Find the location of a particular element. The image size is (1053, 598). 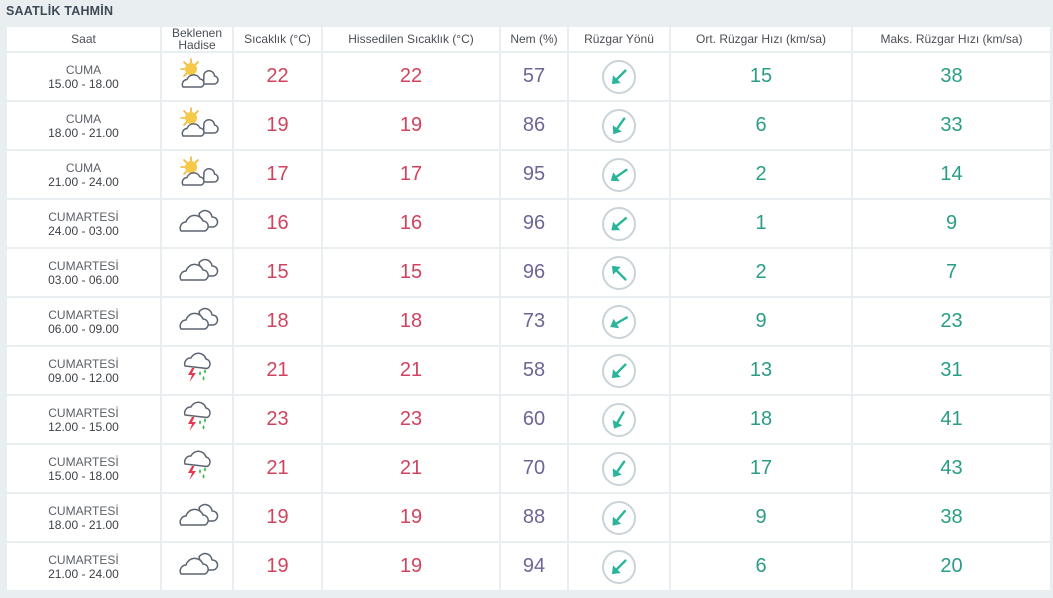

avg-wind-speed-value: 6 is located at coordinates (761, 125).